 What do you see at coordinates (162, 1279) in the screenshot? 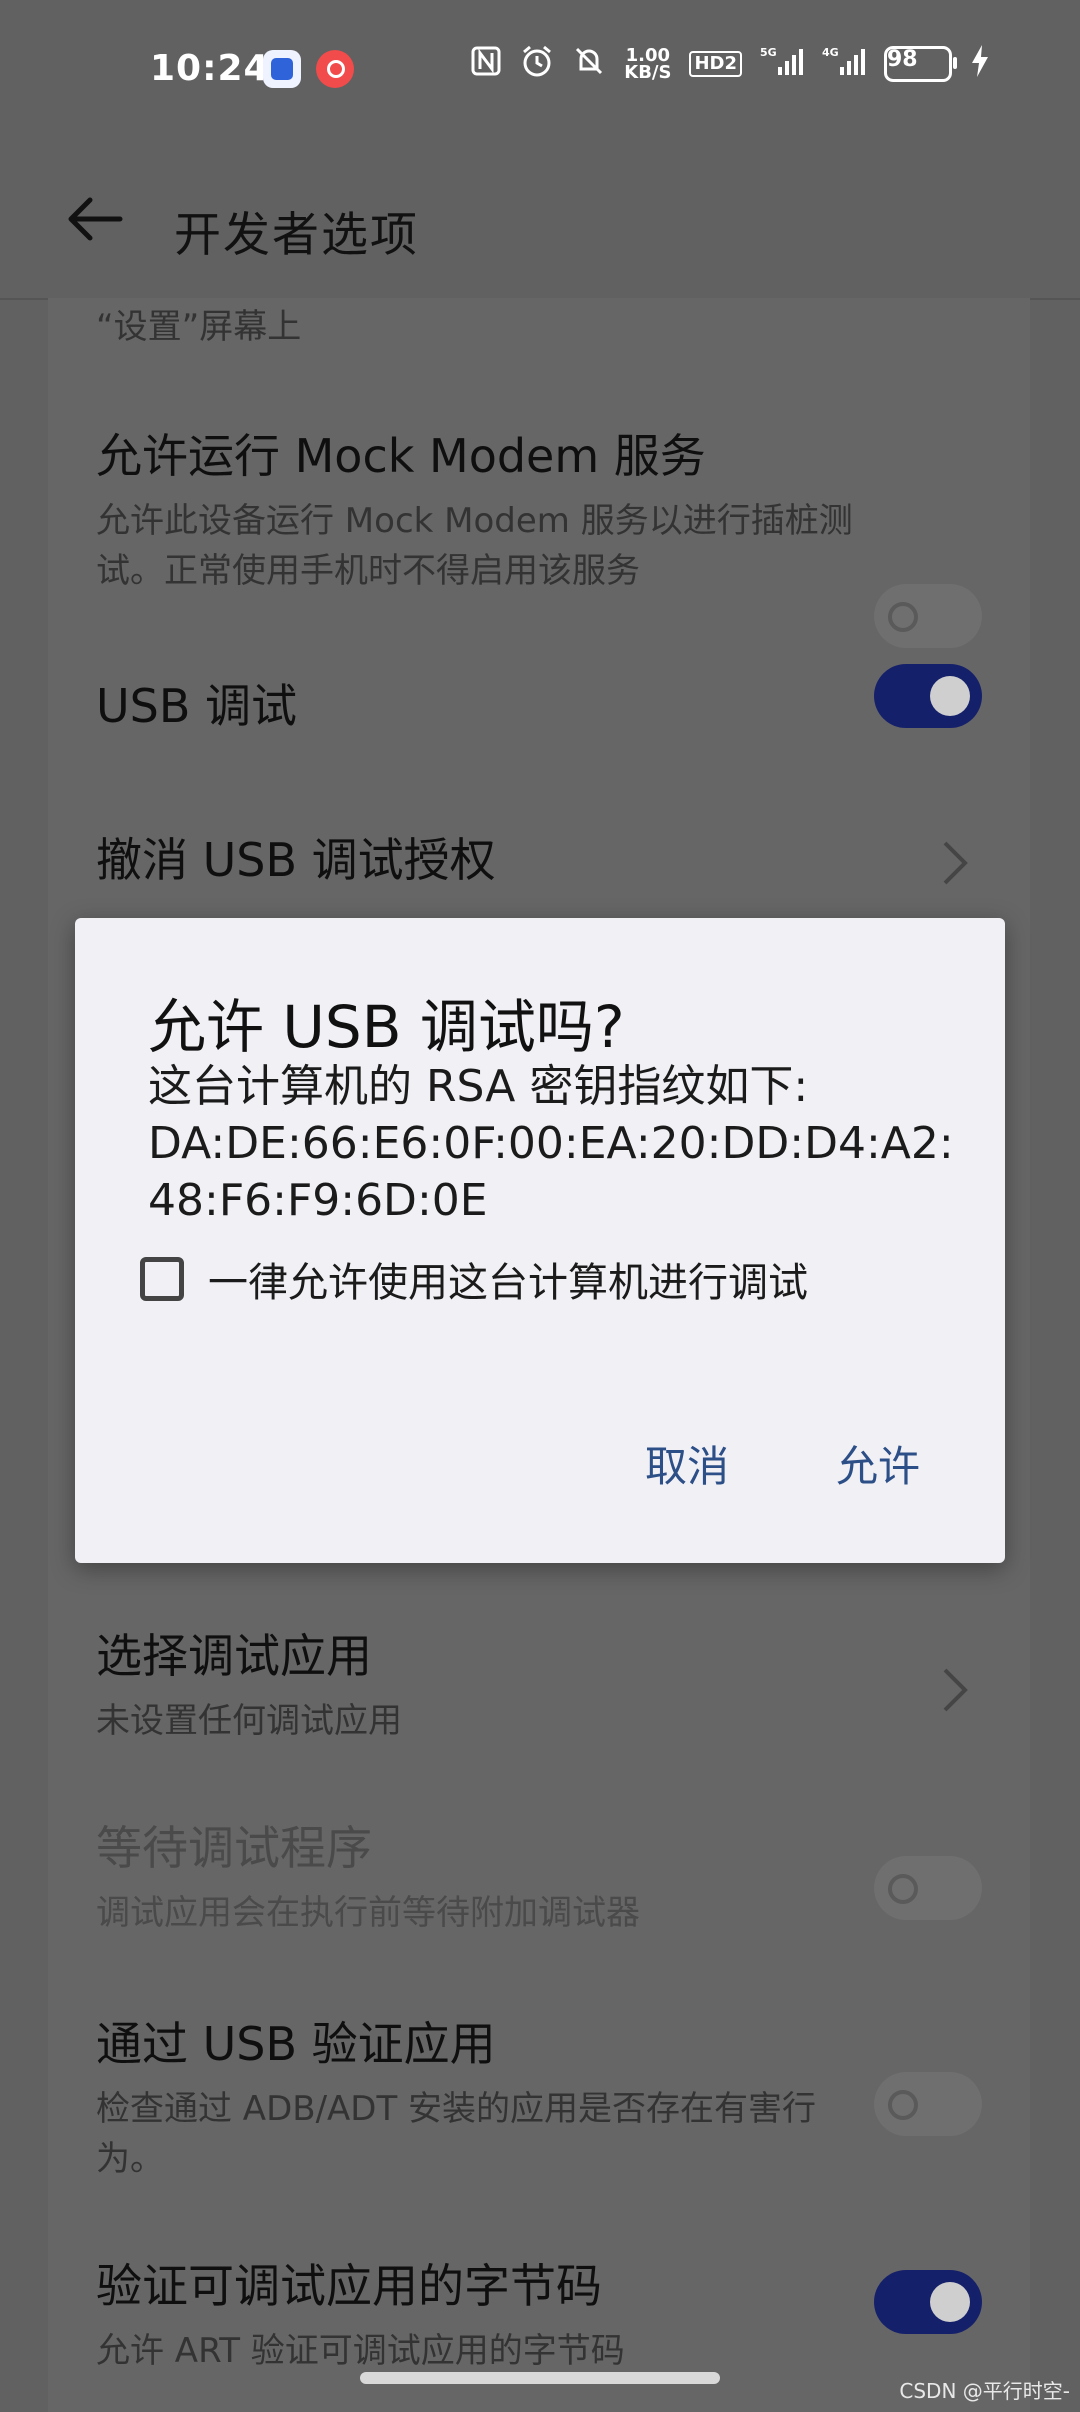
I see `always-allow-checkbox` at bounding box center [162, 1279].